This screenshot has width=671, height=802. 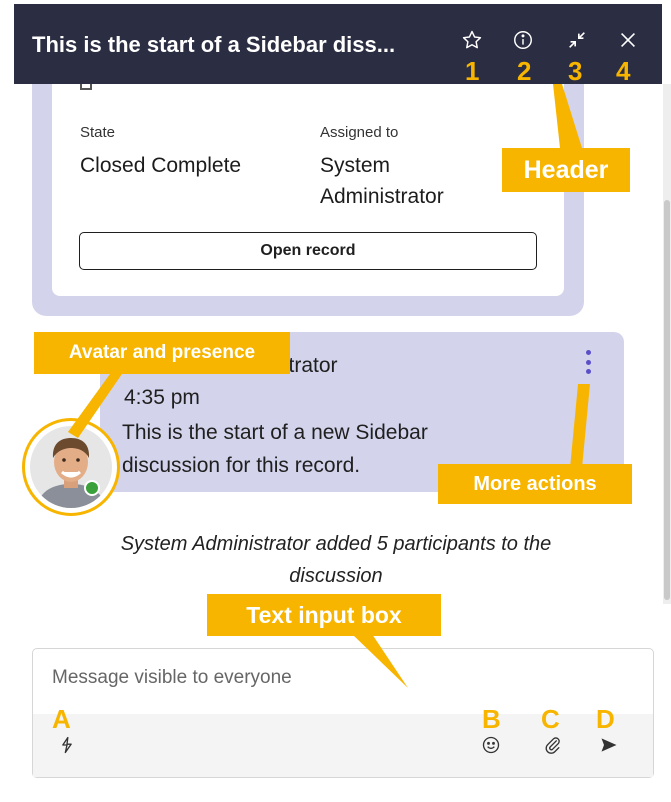 I want to click on marker-b: B, so click(x=491, y=719).